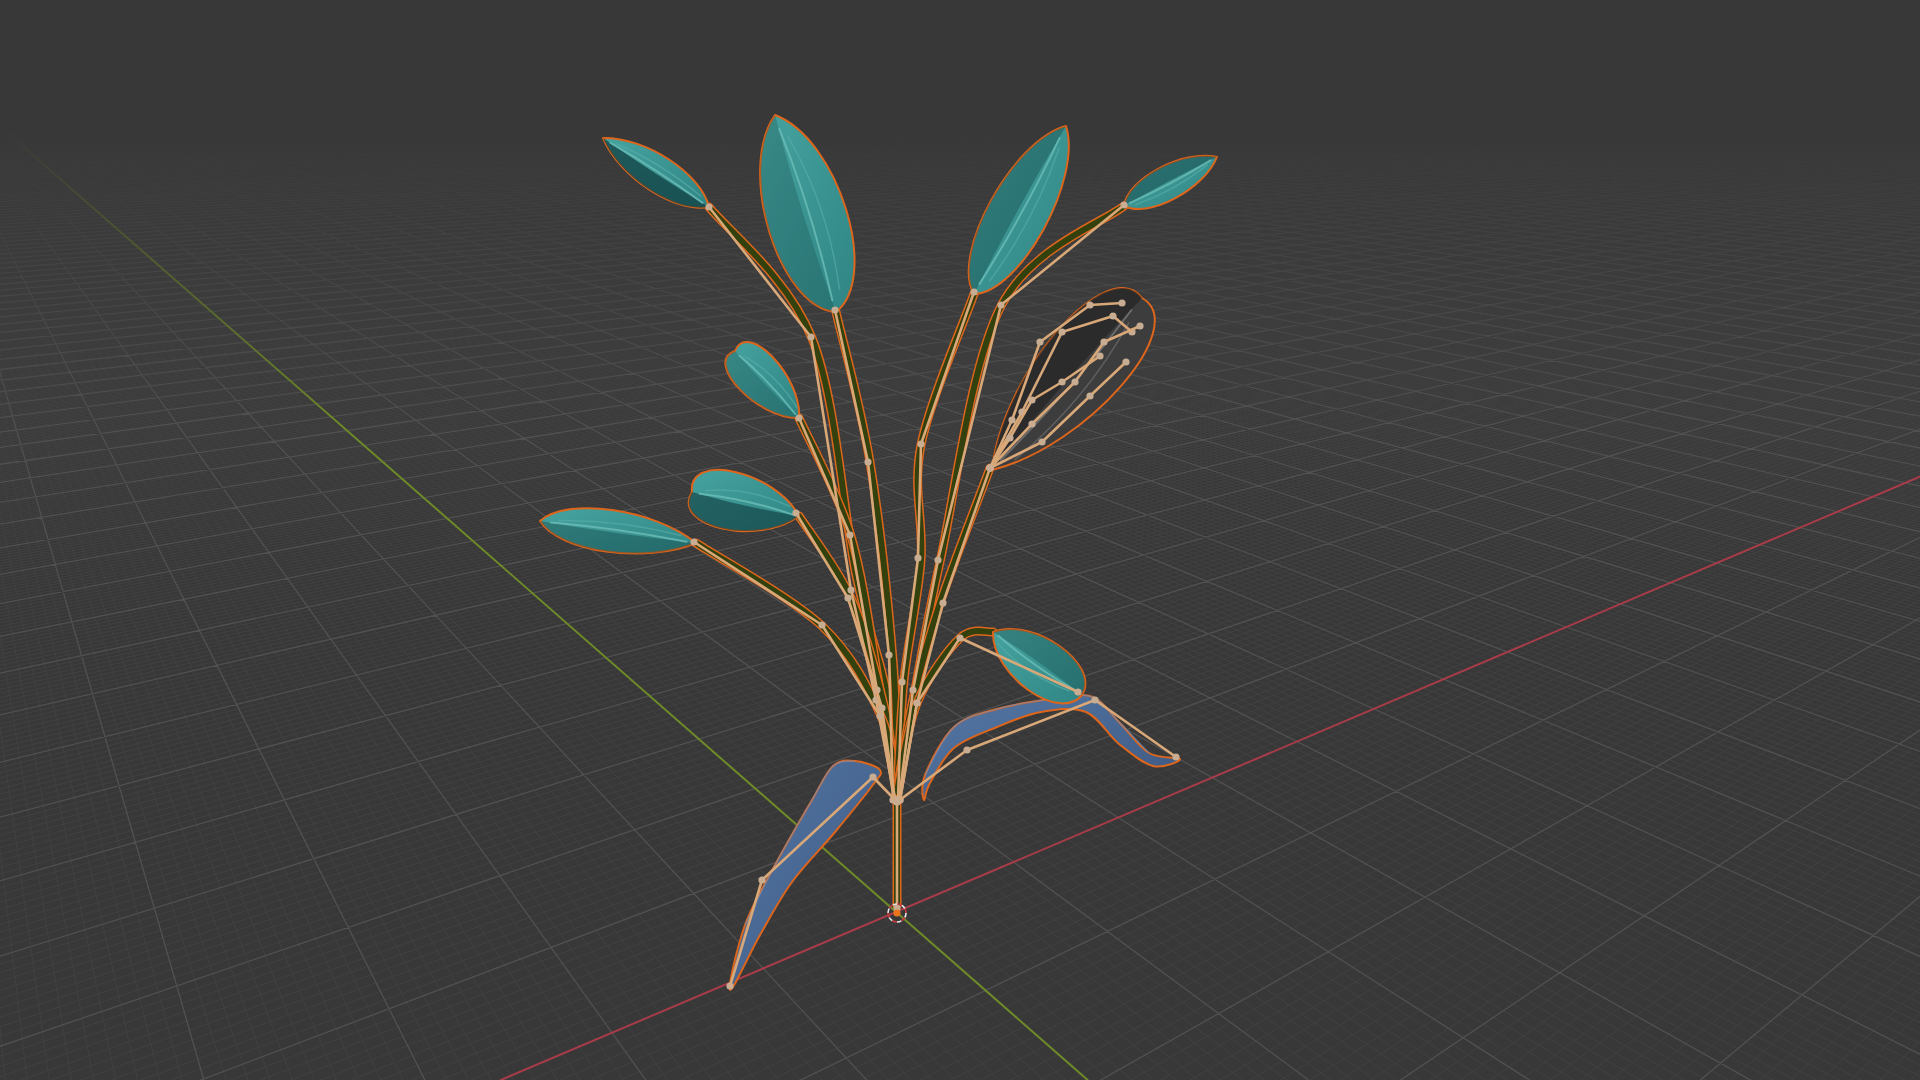 The width and height of the screenshot is (1920, 1080). What do you see at coordinates (897, 913) in the screenshot?
I see `origin-marker-icon` at bounding box center [897, 913].